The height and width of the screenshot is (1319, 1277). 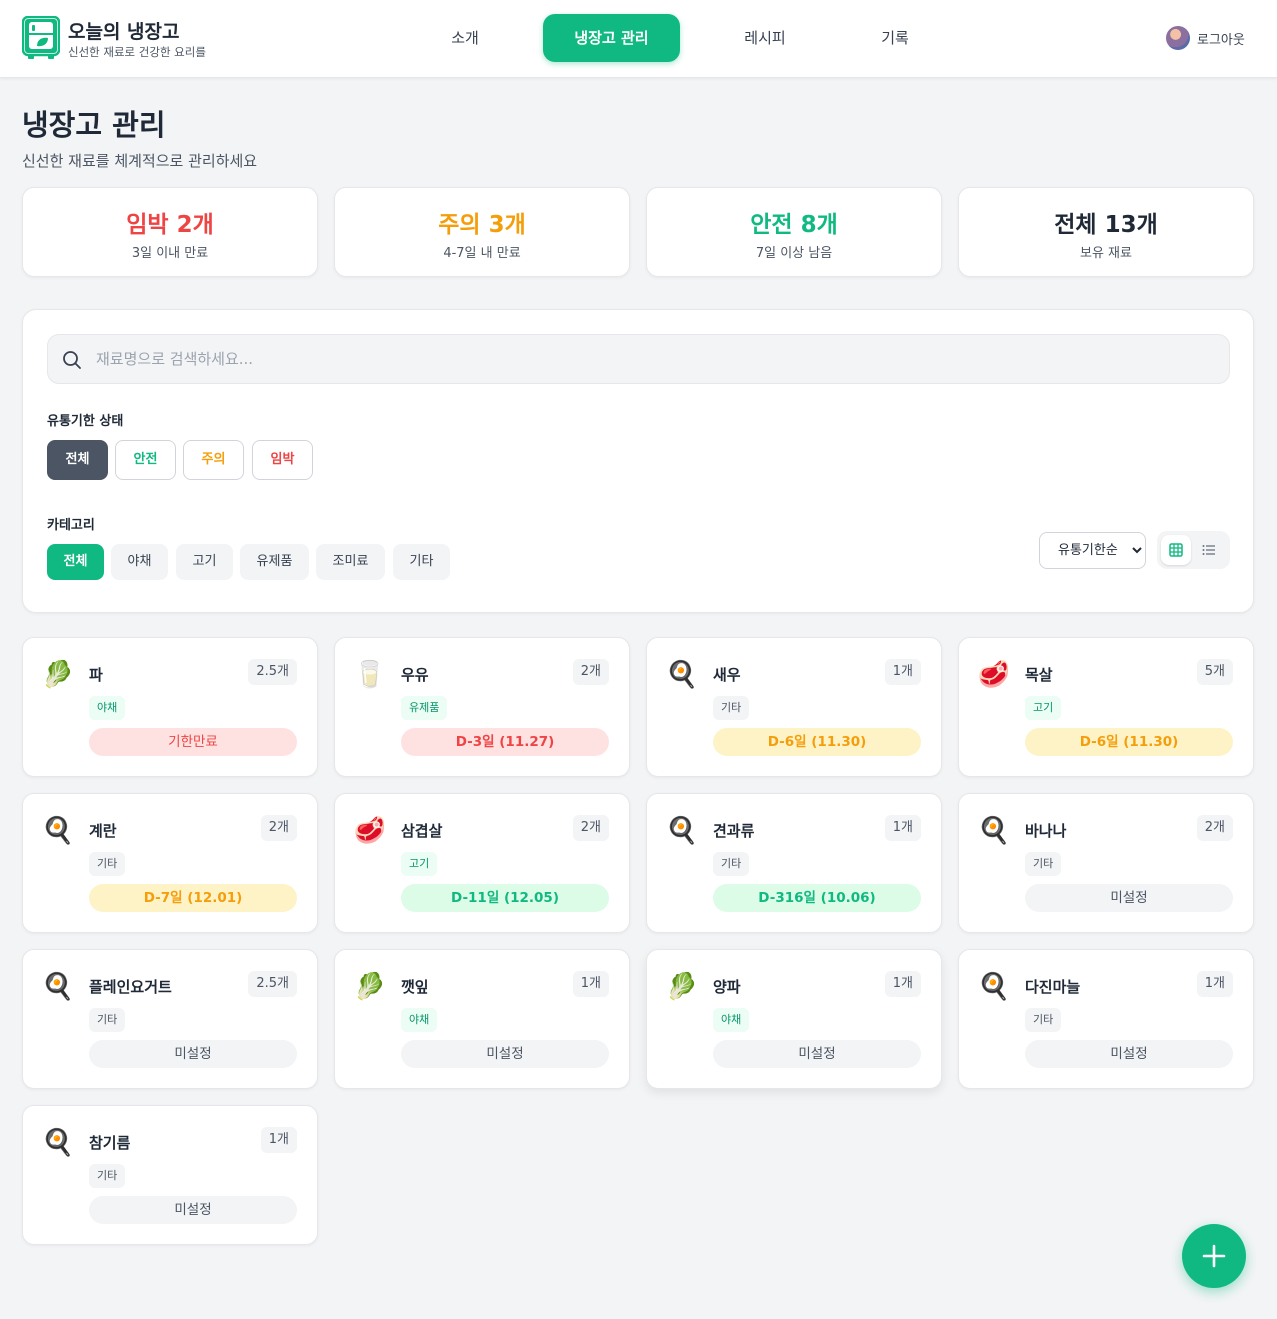 I want to click on status-chip-all: 전체, so click(x=77, y=460).